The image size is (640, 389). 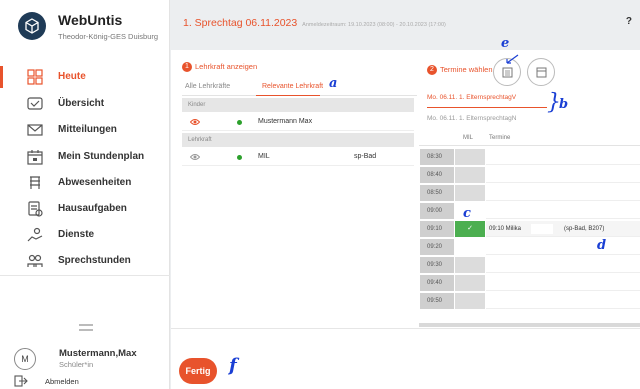 I want to click on slot-time: 09:10, so click(x=437, y=229).